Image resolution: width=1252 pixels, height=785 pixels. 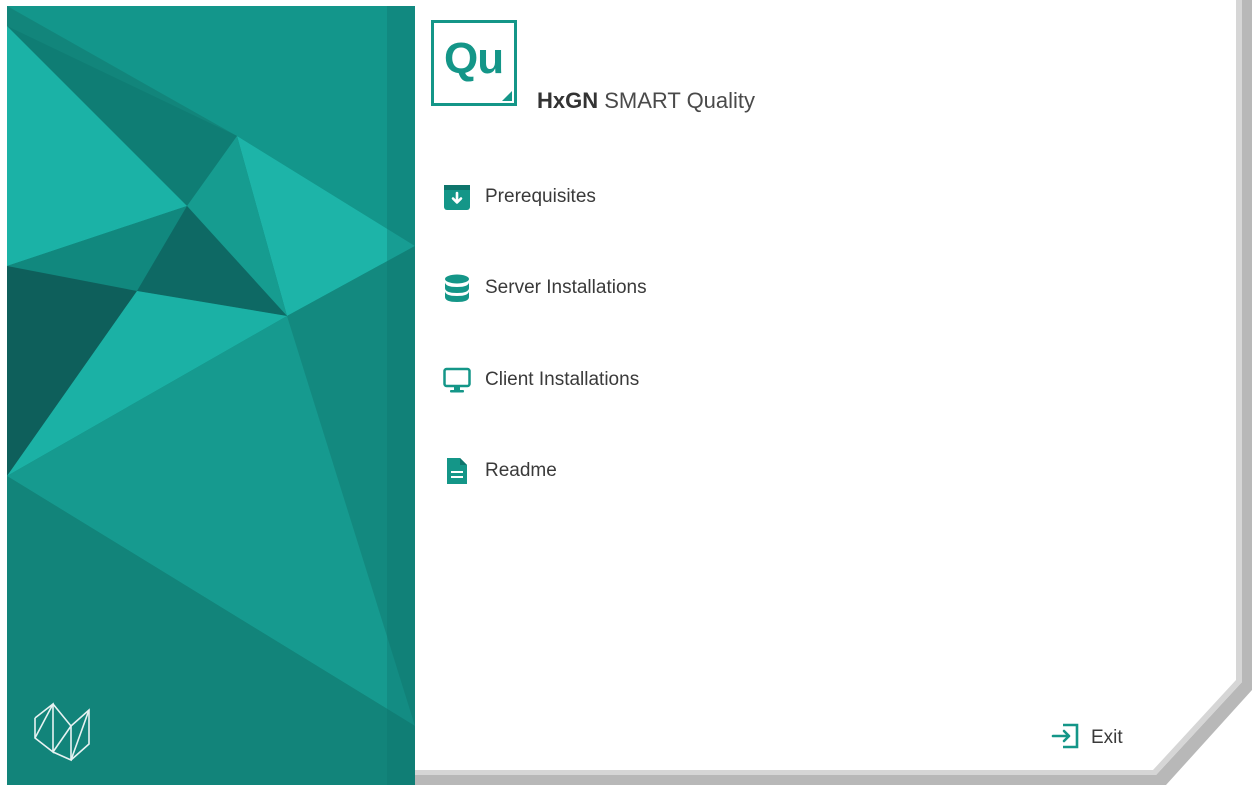 I want to click on exit-button: Exit, so click(x=1087, y=738).